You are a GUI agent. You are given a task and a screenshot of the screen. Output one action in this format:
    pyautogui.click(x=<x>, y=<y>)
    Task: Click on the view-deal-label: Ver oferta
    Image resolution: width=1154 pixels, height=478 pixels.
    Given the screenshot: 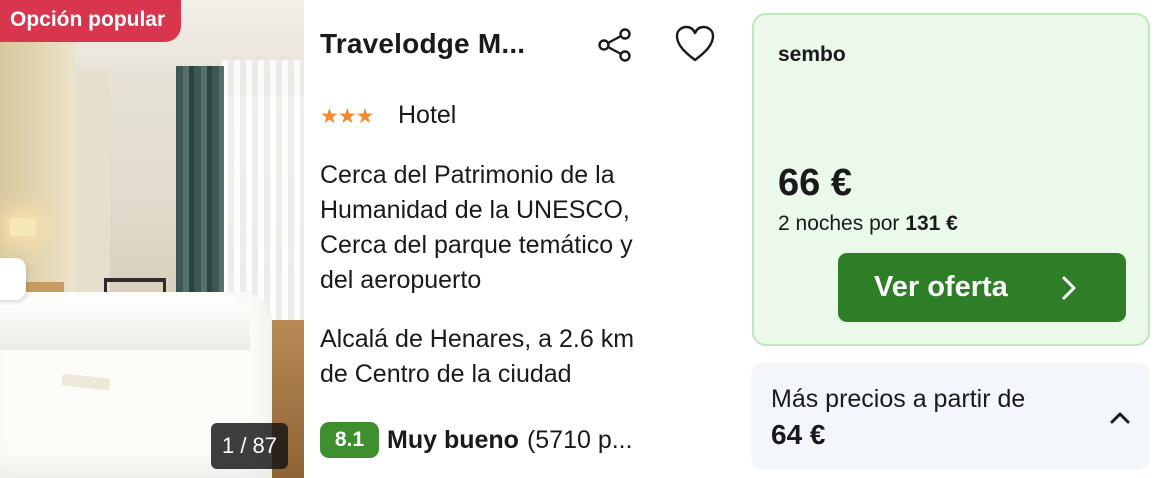 What is the action you would take?
    pyautogui.click(x=941, y=287)
    